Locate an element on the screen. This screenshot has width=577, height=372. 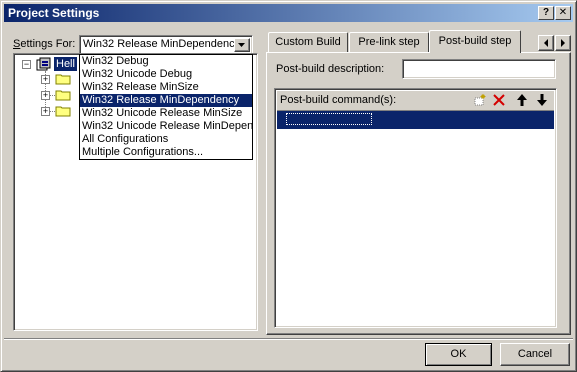
settings-for-label-text: ettings For: is located at coordinates (48, 44).